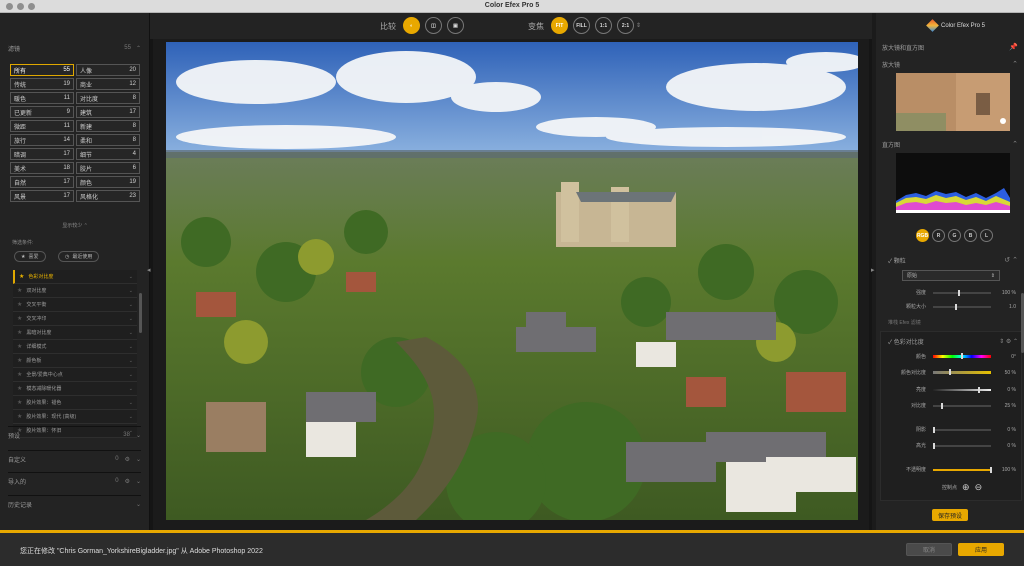 The height and width of the screenshot is (566, 1024). Describe the element at coordinates (42, 182) in the screenshot. I see `category-button: 自然 17` at that location.